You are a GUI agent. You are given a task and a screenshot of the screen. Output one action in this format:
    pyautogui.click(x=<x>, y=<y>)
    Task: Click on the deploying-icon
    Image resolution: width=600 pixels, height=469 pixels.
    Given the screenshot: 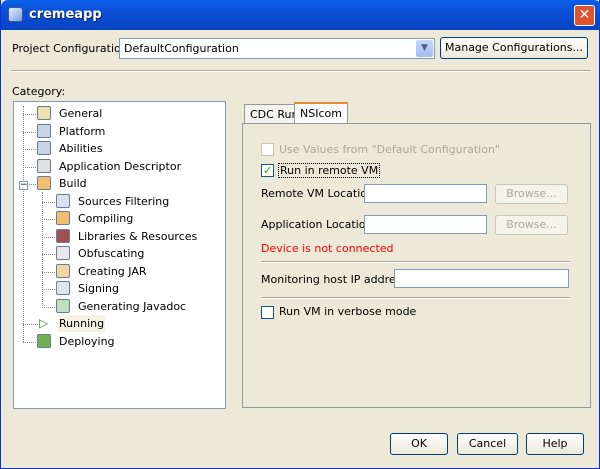 What is the action you would take?
    pyautogui.click(x=44, y=340)
    